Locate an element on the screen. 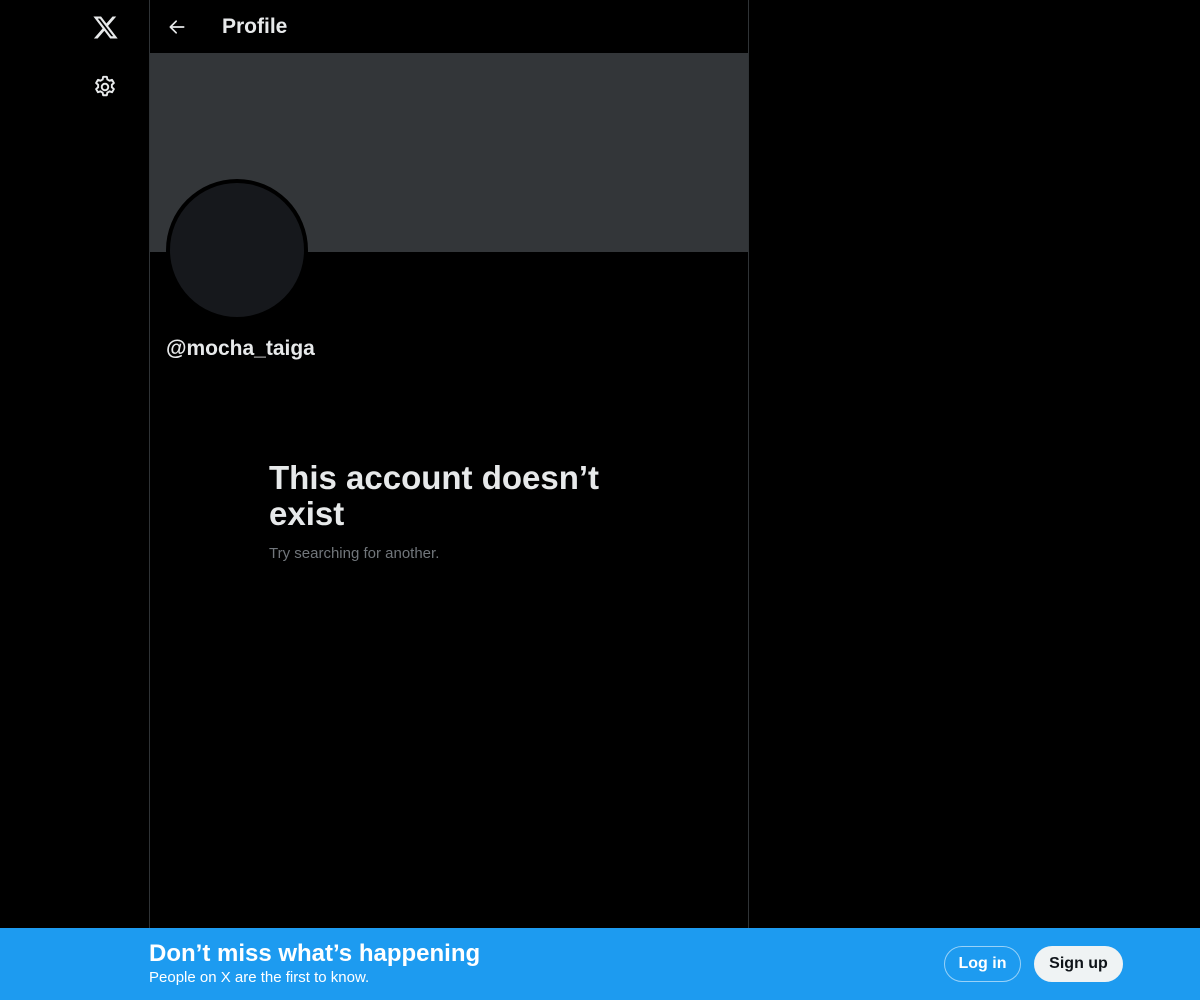 Image resolution: width=1200 pixels, height=1000 pixels. back-button is located at coordinates (177, 27).